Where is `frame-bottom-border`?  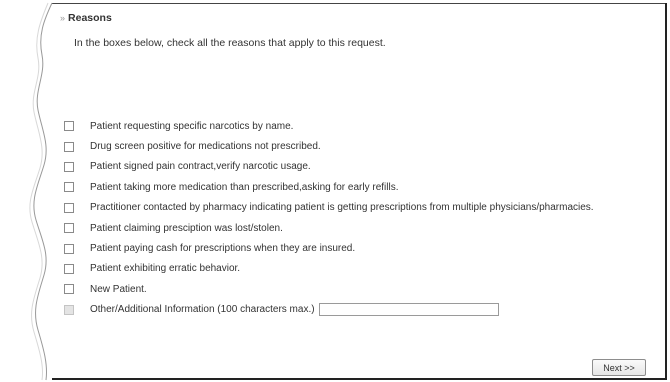 frame-bottom-border is located at coordinates (359, 379).